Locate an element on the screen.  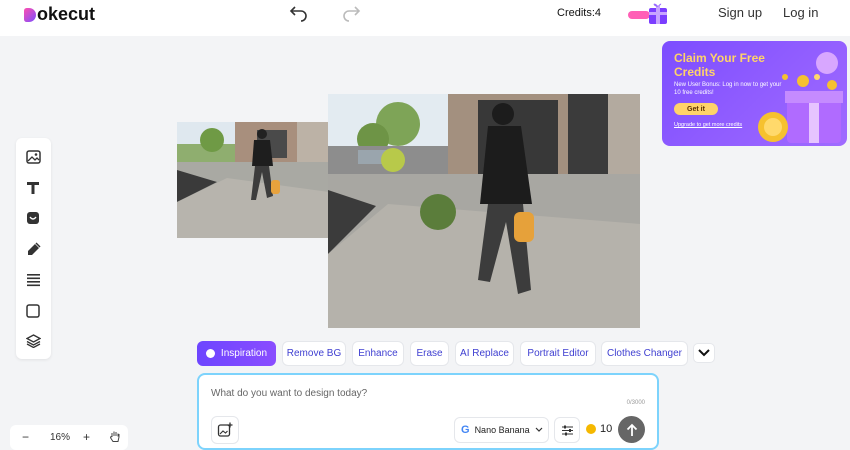
image-icon is located at coordinates (33, 157).